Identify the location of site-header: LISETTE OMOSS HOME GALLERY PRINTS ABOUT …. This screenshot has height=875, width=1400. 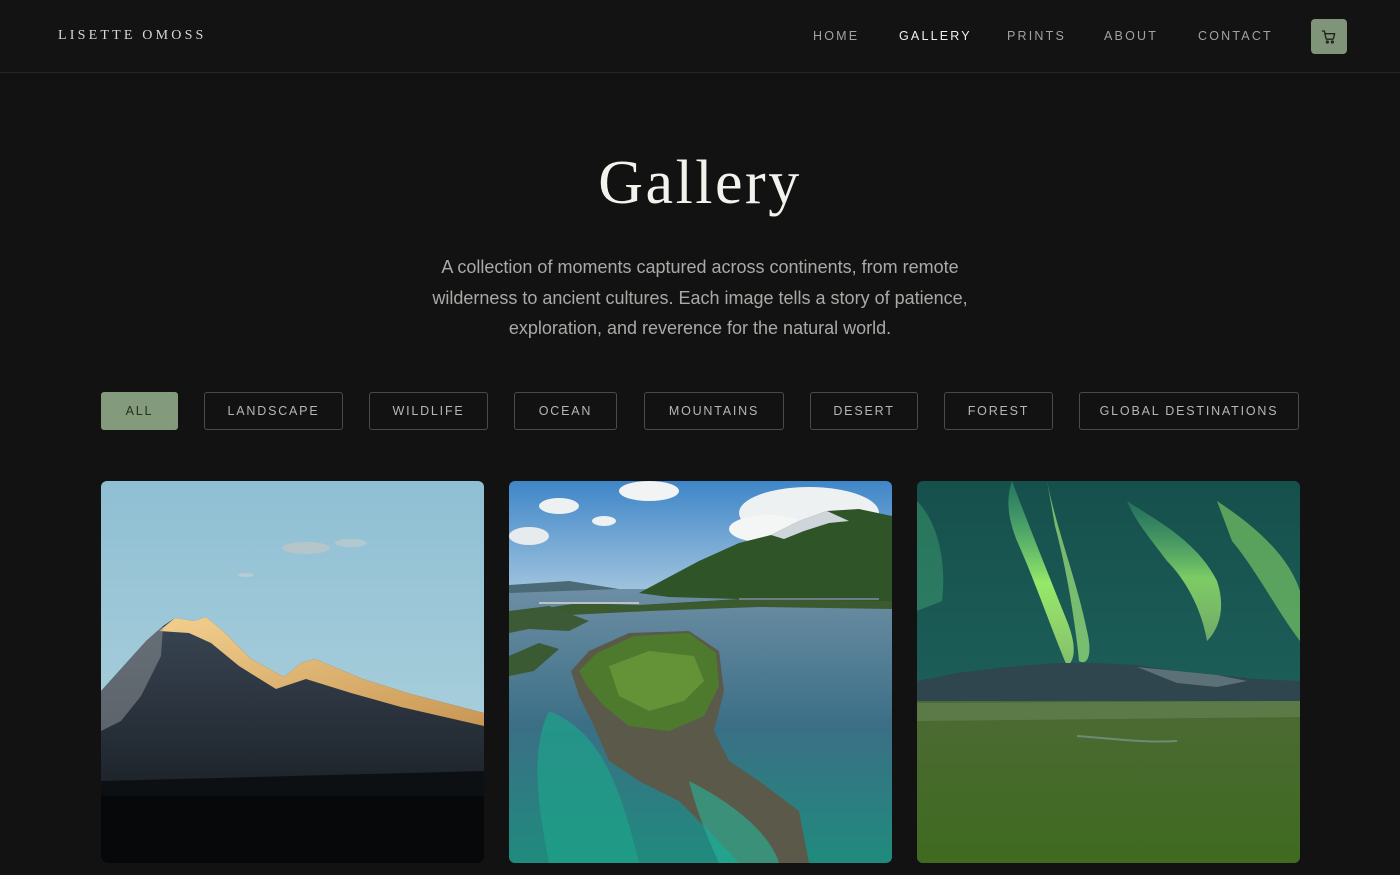
(700, 36).